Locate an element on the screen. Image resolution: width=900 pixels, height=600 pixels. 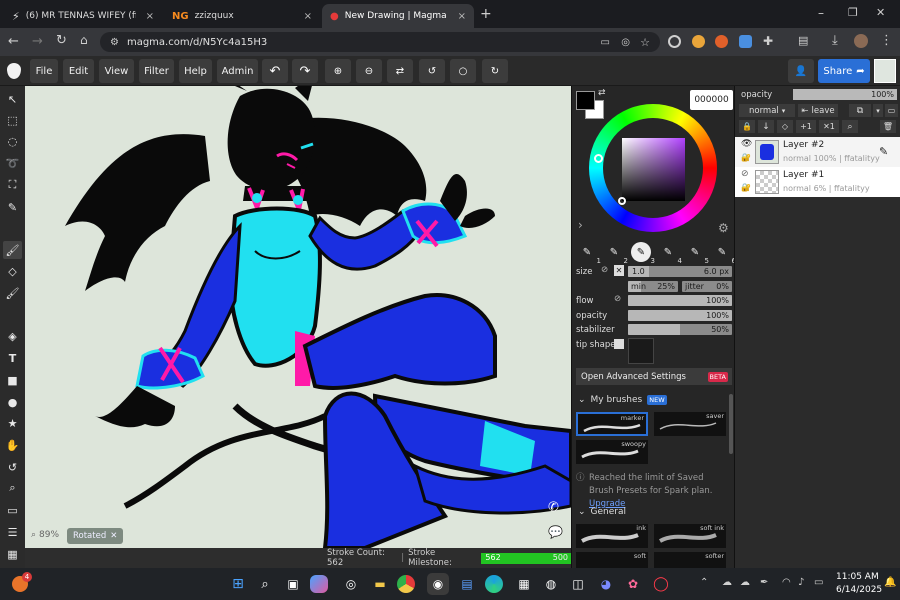
forward-icon: → is located at coordinates (37, 41).